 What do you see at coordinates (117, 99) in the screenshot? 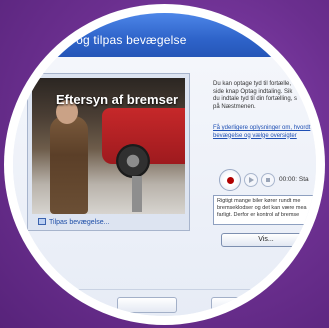
I see `preview-caption: Eftersyn af bremser` at bounding box center [117, 99].